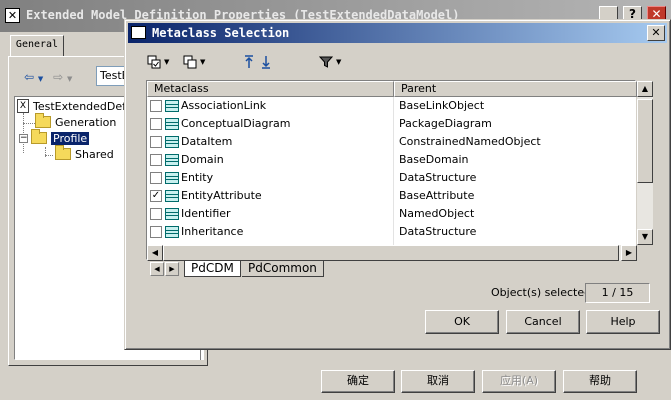 The image size is (671, 400). Describe the element at coordinates (155, 253) in the screenshot. I see `scroll-left-icon: ◀` at that location.